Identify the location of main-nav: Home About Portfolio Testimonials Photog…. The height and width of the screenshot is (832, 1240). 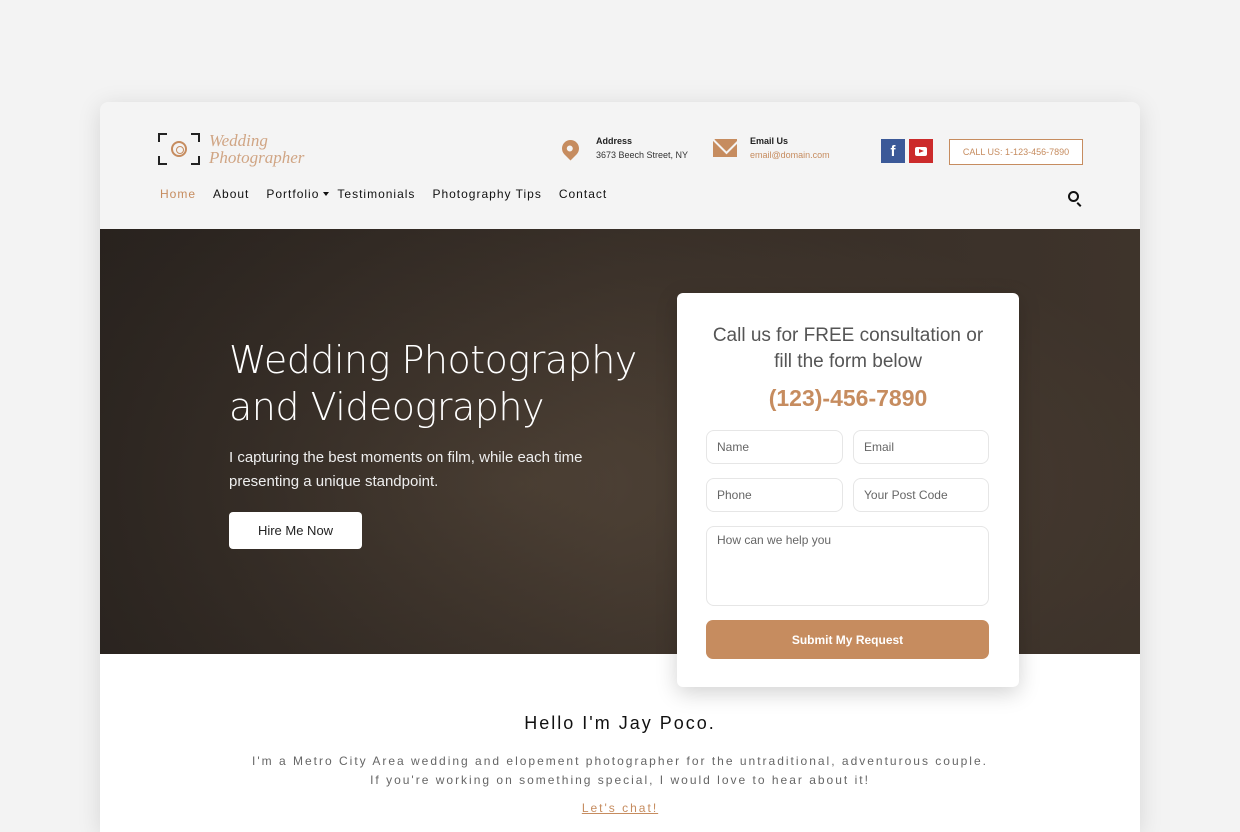
(392, 194).